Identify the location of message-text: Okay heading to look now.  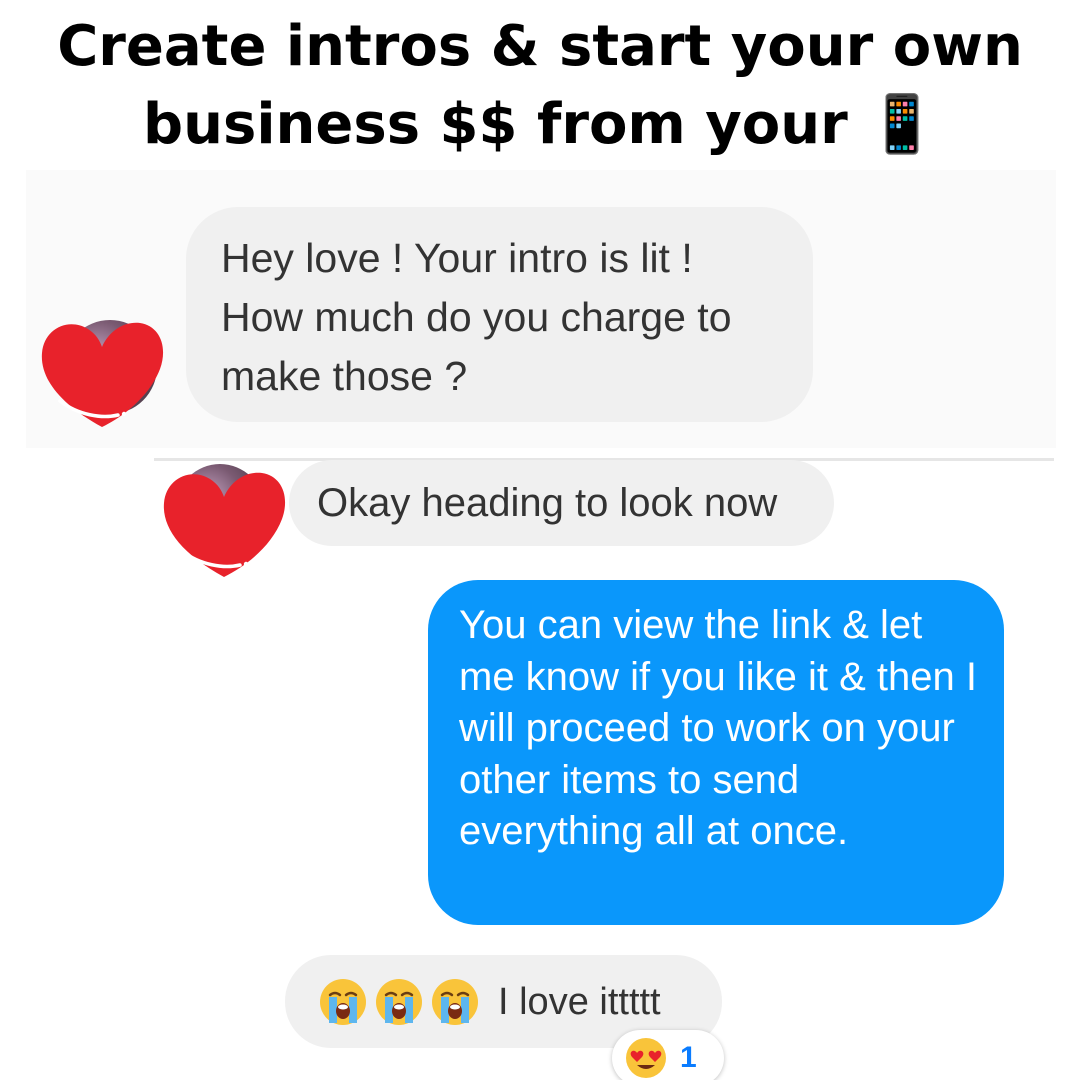
(547, 503).